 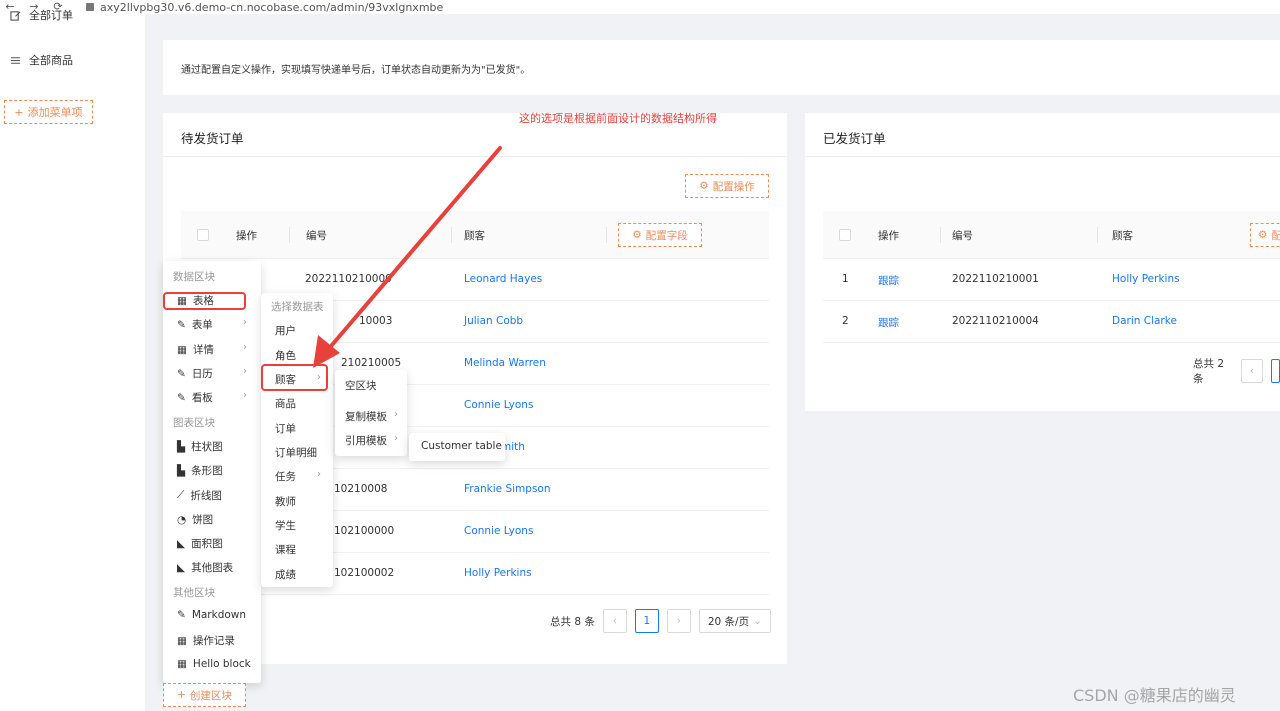 I want to click on create-block-button: + 创建区块, so click(x=204, y=695).